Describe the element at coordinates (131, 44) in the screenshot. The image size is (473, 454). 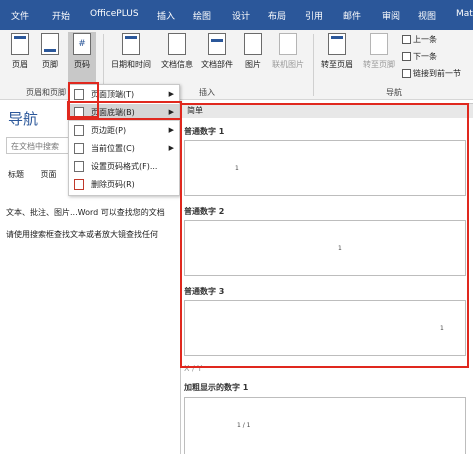
I see `calendar-icon` at that location.